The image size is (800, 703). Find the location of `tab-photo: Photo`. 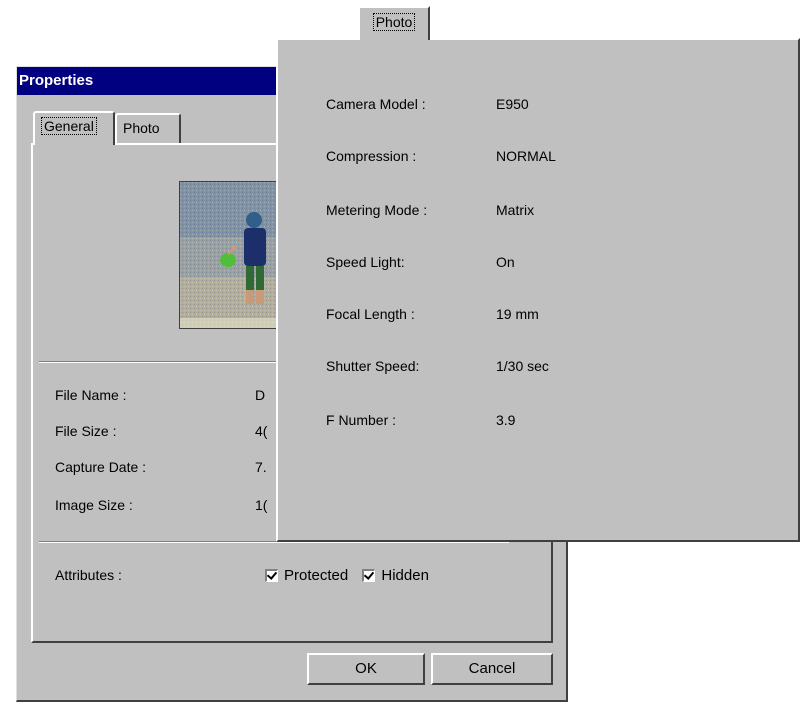

tab-photo: Photo is located at coordinates (148, 128).